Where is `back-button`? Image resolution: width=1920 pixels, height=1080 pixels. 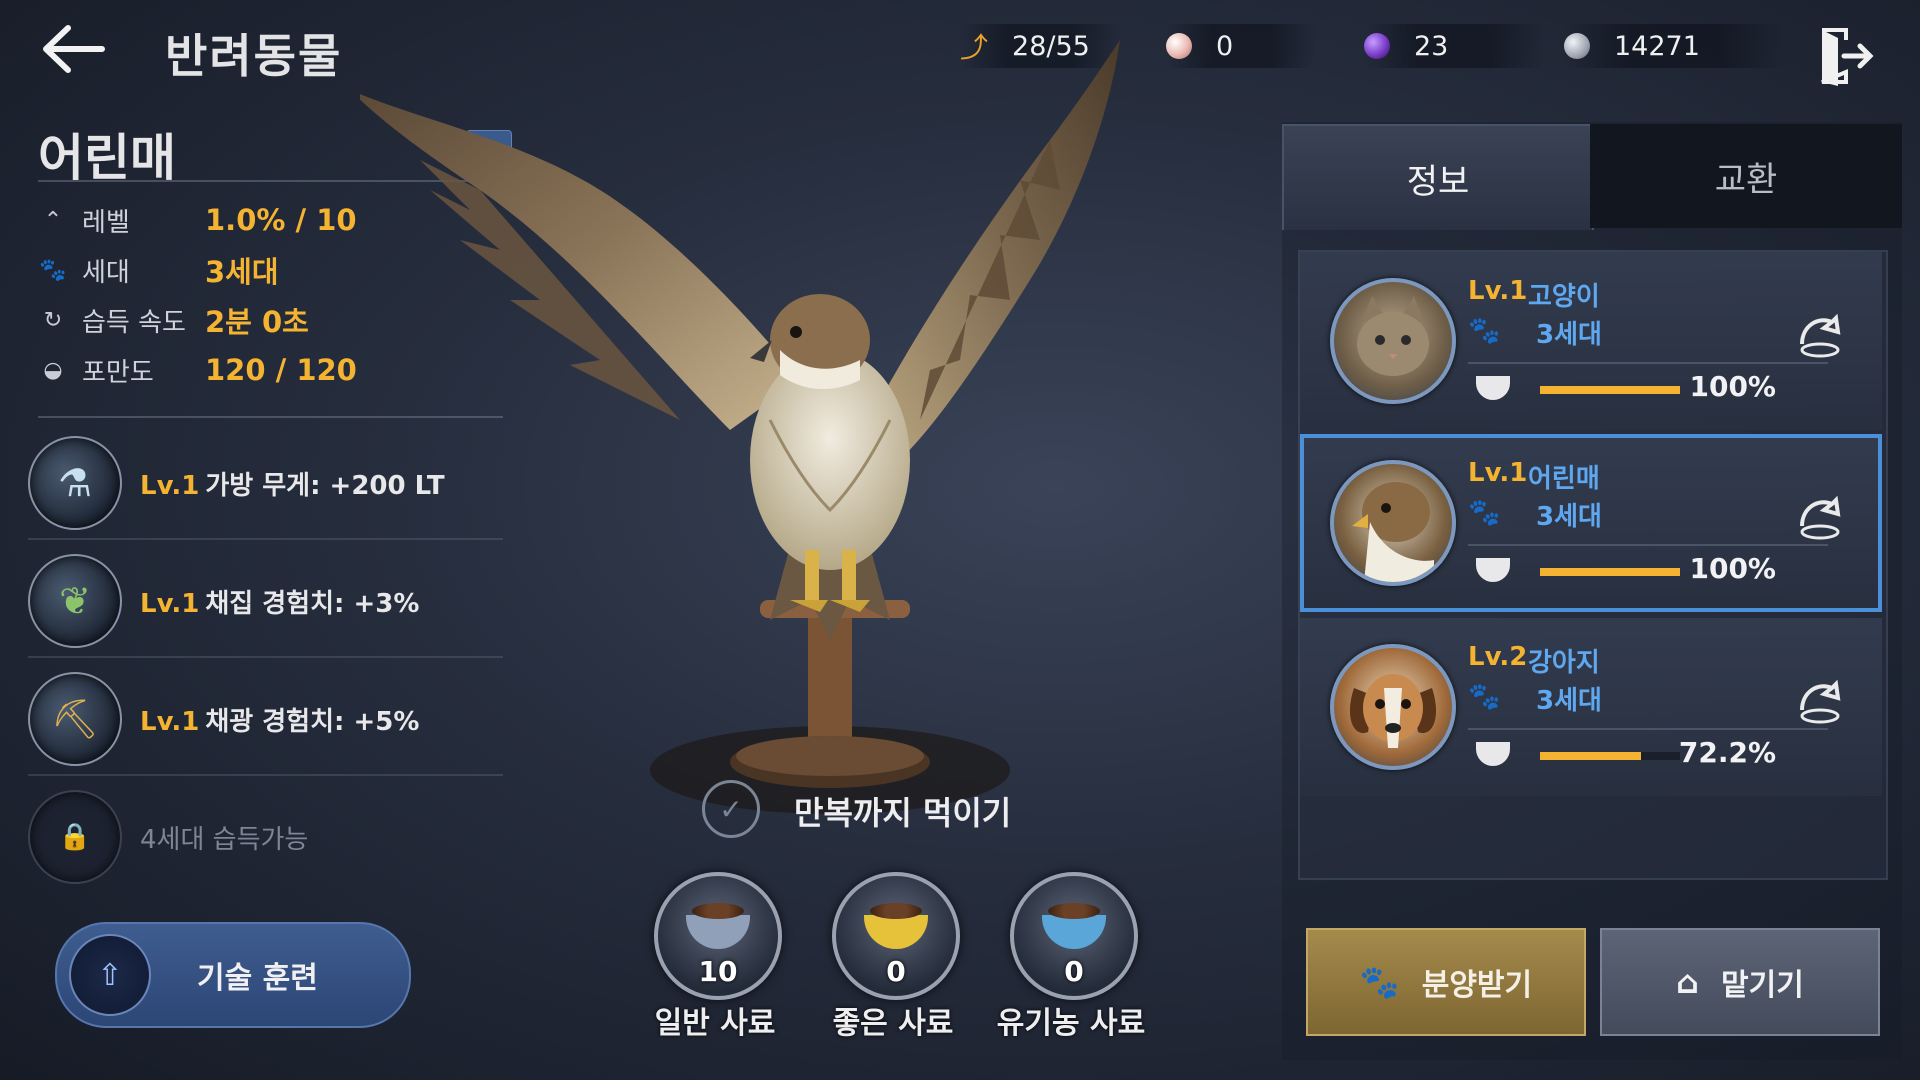 back-button is located at coordinates (73, 49).